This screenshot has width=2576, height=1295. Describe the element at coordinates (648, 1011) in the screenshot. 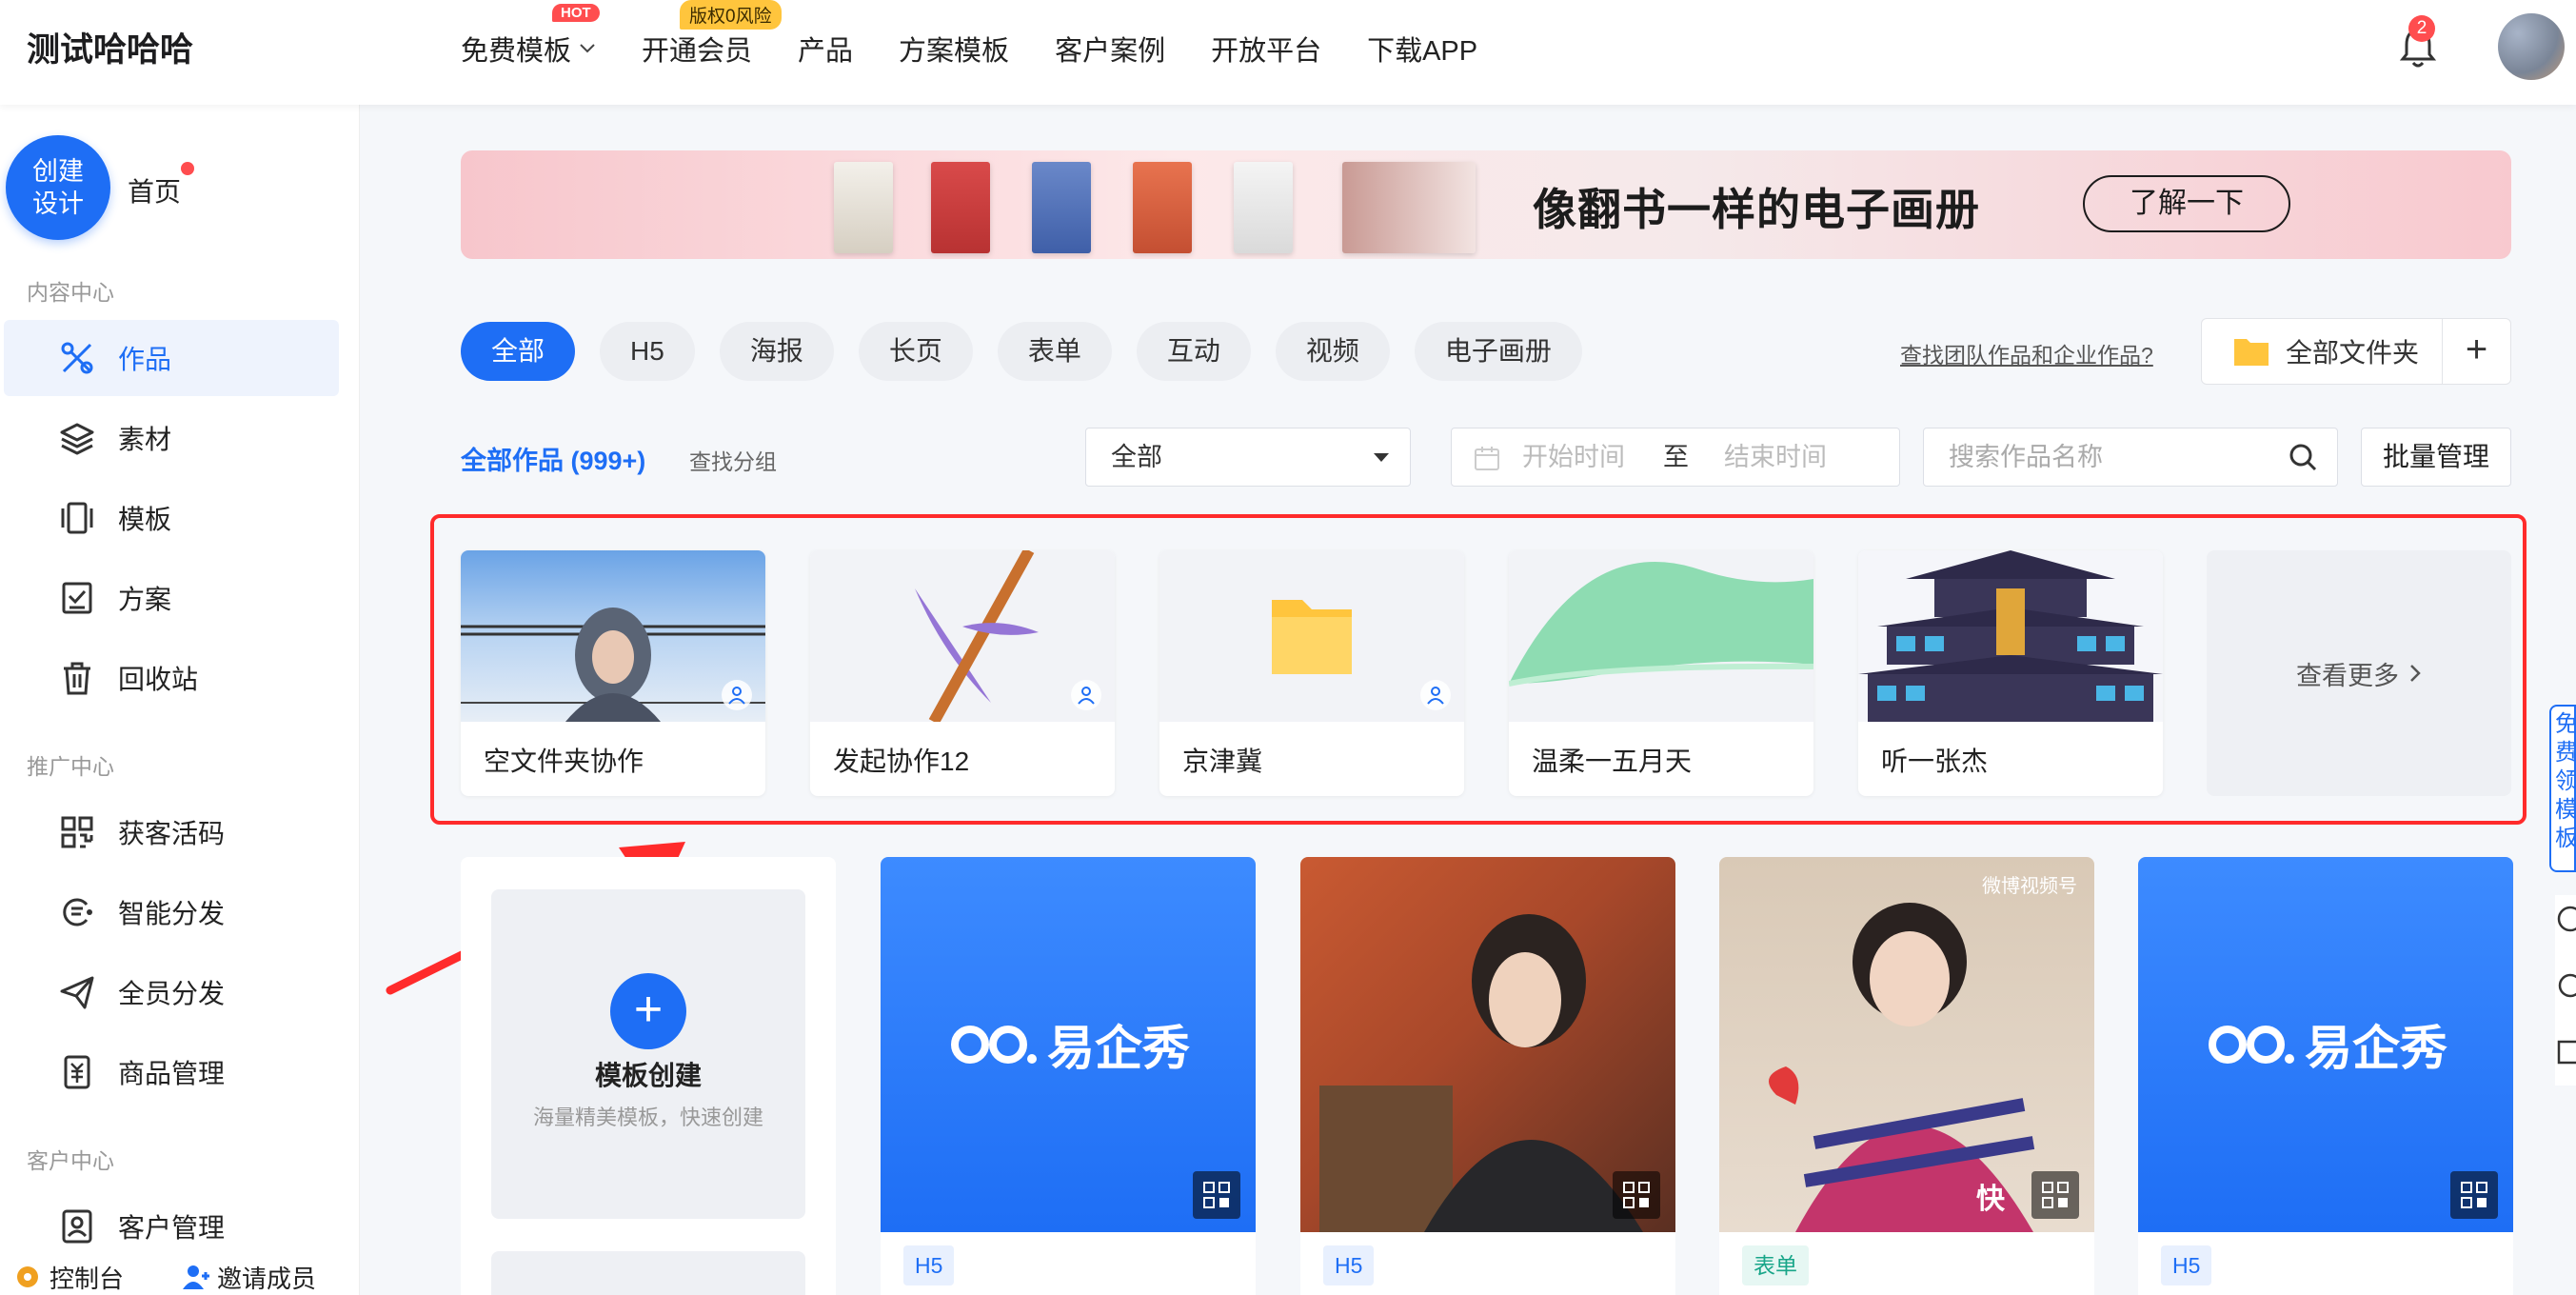

I see `plus-icon: +` at that location.